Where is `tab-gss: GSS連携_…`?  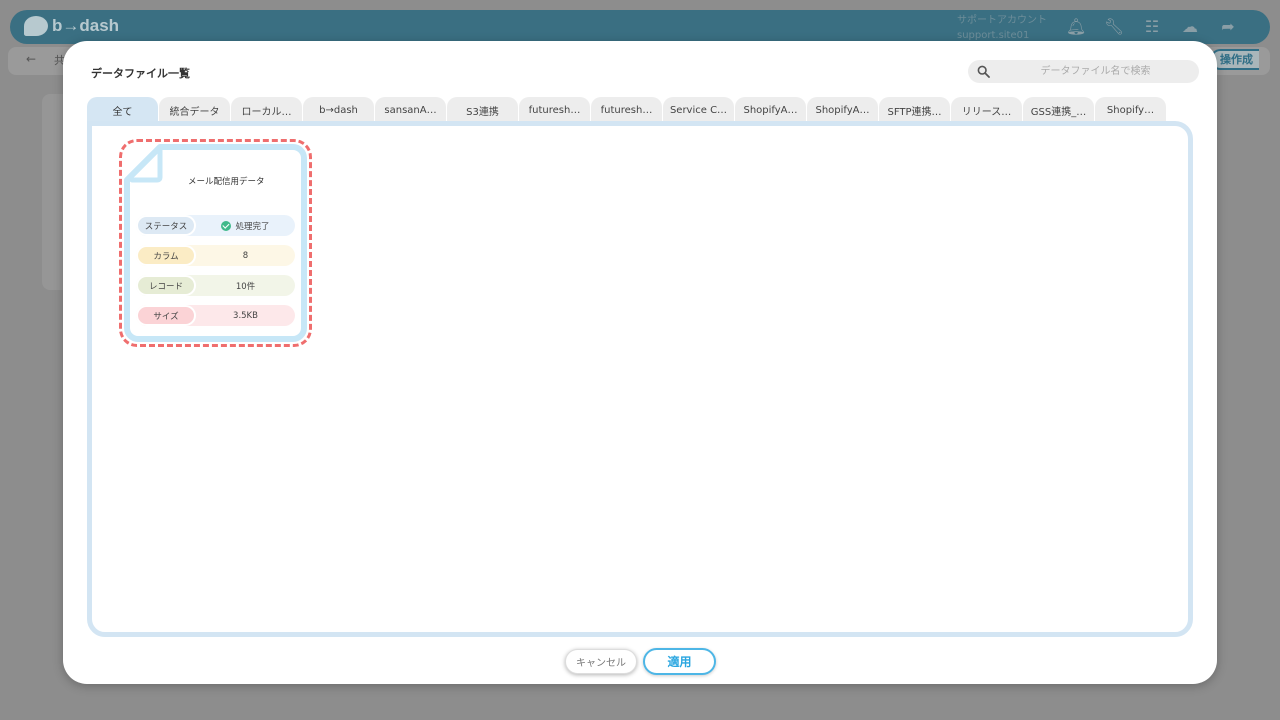
tab-gss: GSS連携_… is located at coordinates (1058, 110).